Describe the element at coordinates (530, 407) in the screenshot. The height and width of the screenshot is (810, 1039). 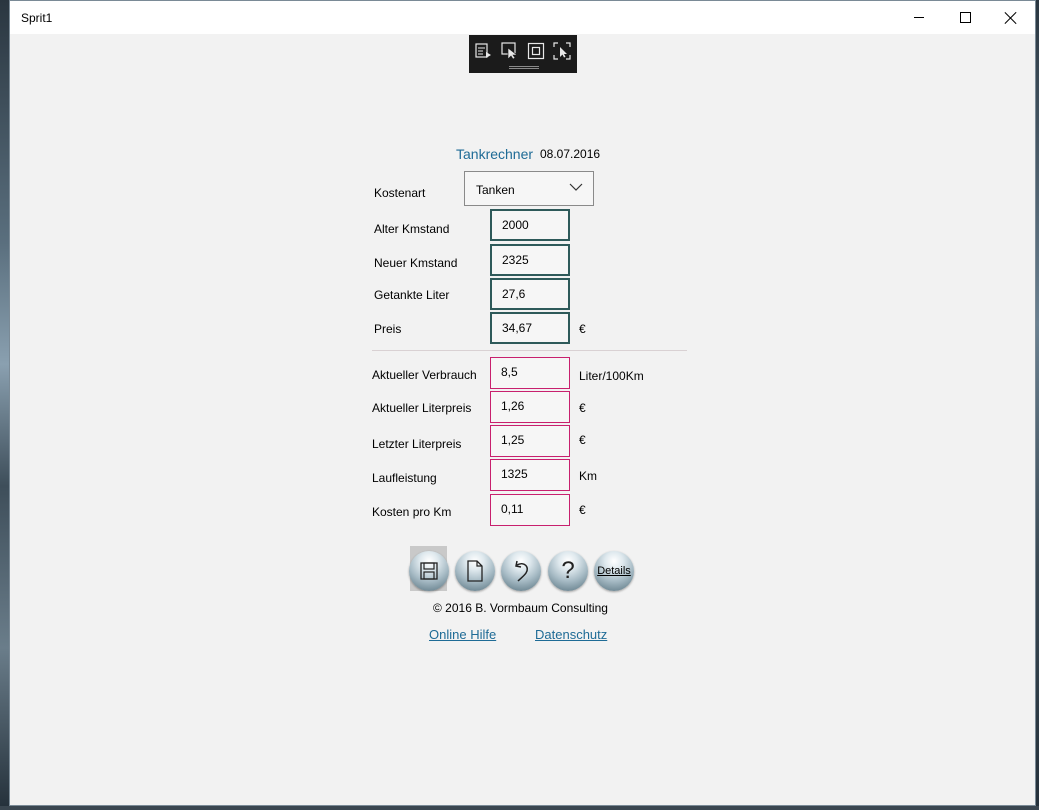
I see `literpreis-output: 1,26` at that location.